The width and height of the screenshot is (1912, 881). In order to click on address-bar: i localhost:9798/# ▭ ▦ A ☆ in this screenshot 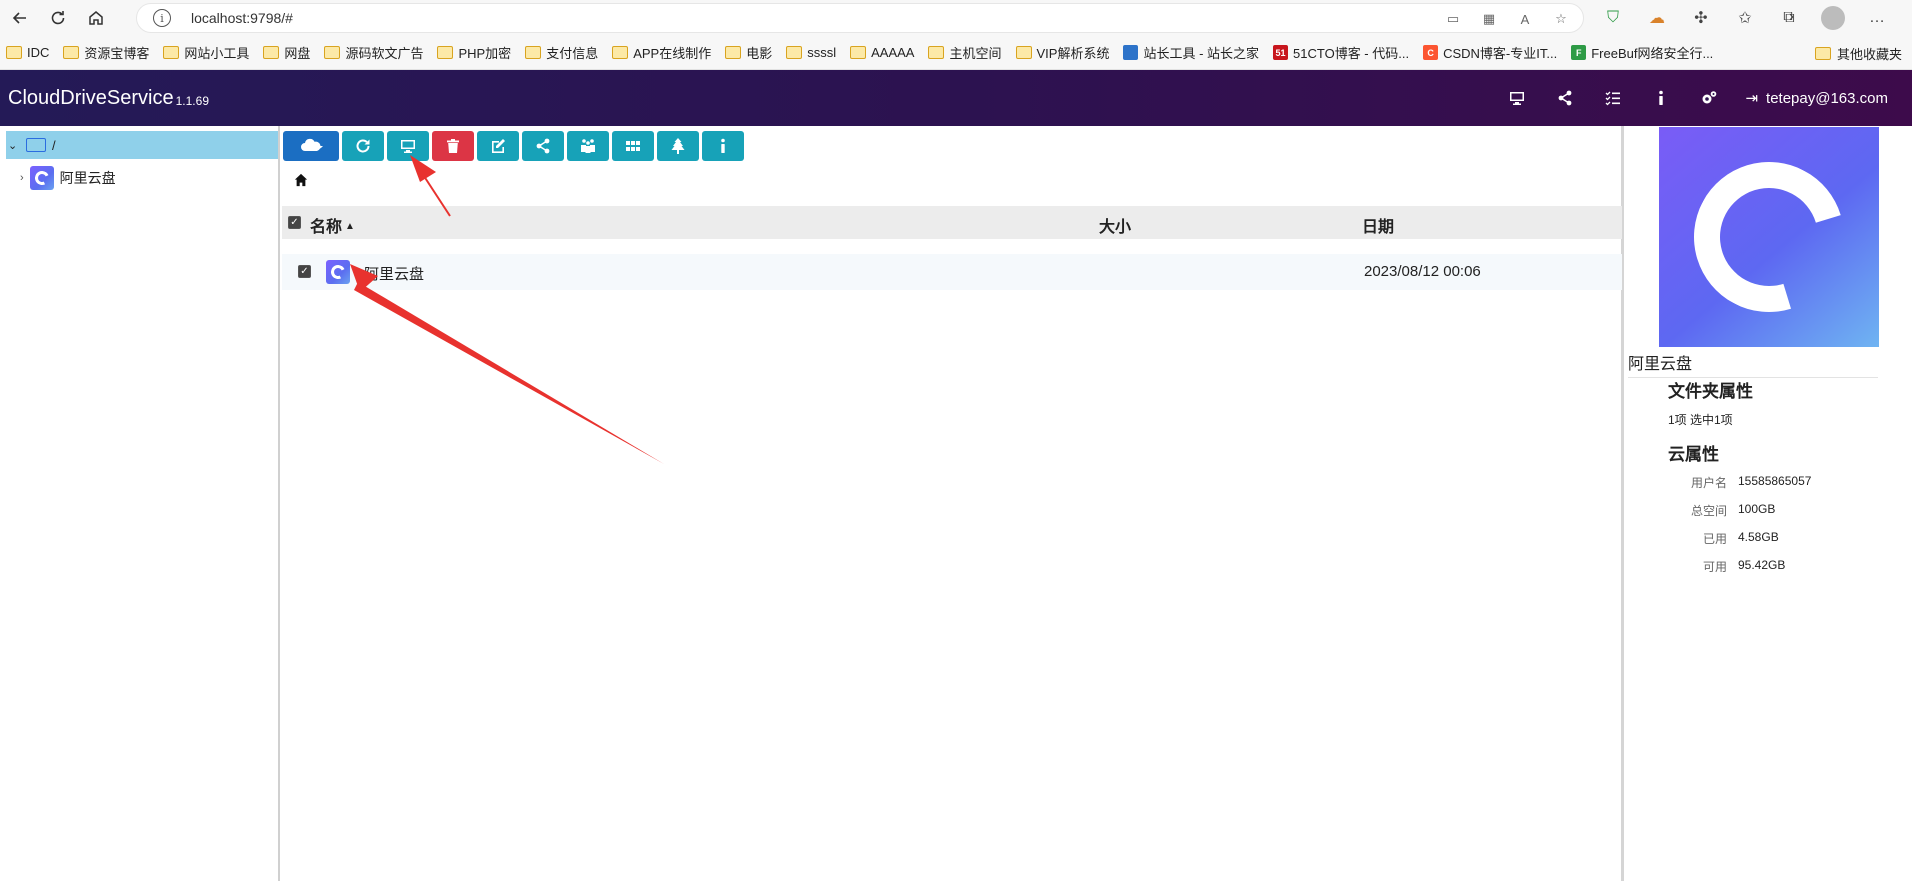, I will do `click(860, 18)`.